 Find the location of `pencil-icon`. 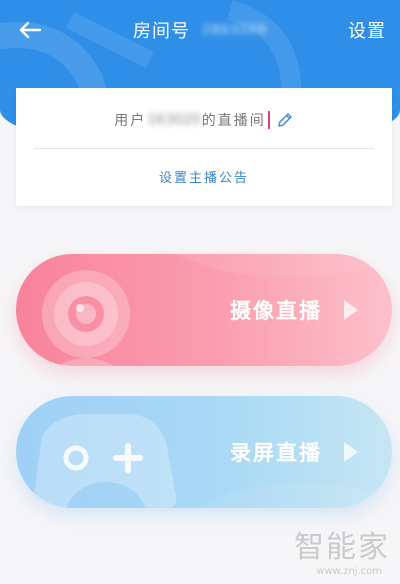

pencil-icon is located at coordinates (284, 120).